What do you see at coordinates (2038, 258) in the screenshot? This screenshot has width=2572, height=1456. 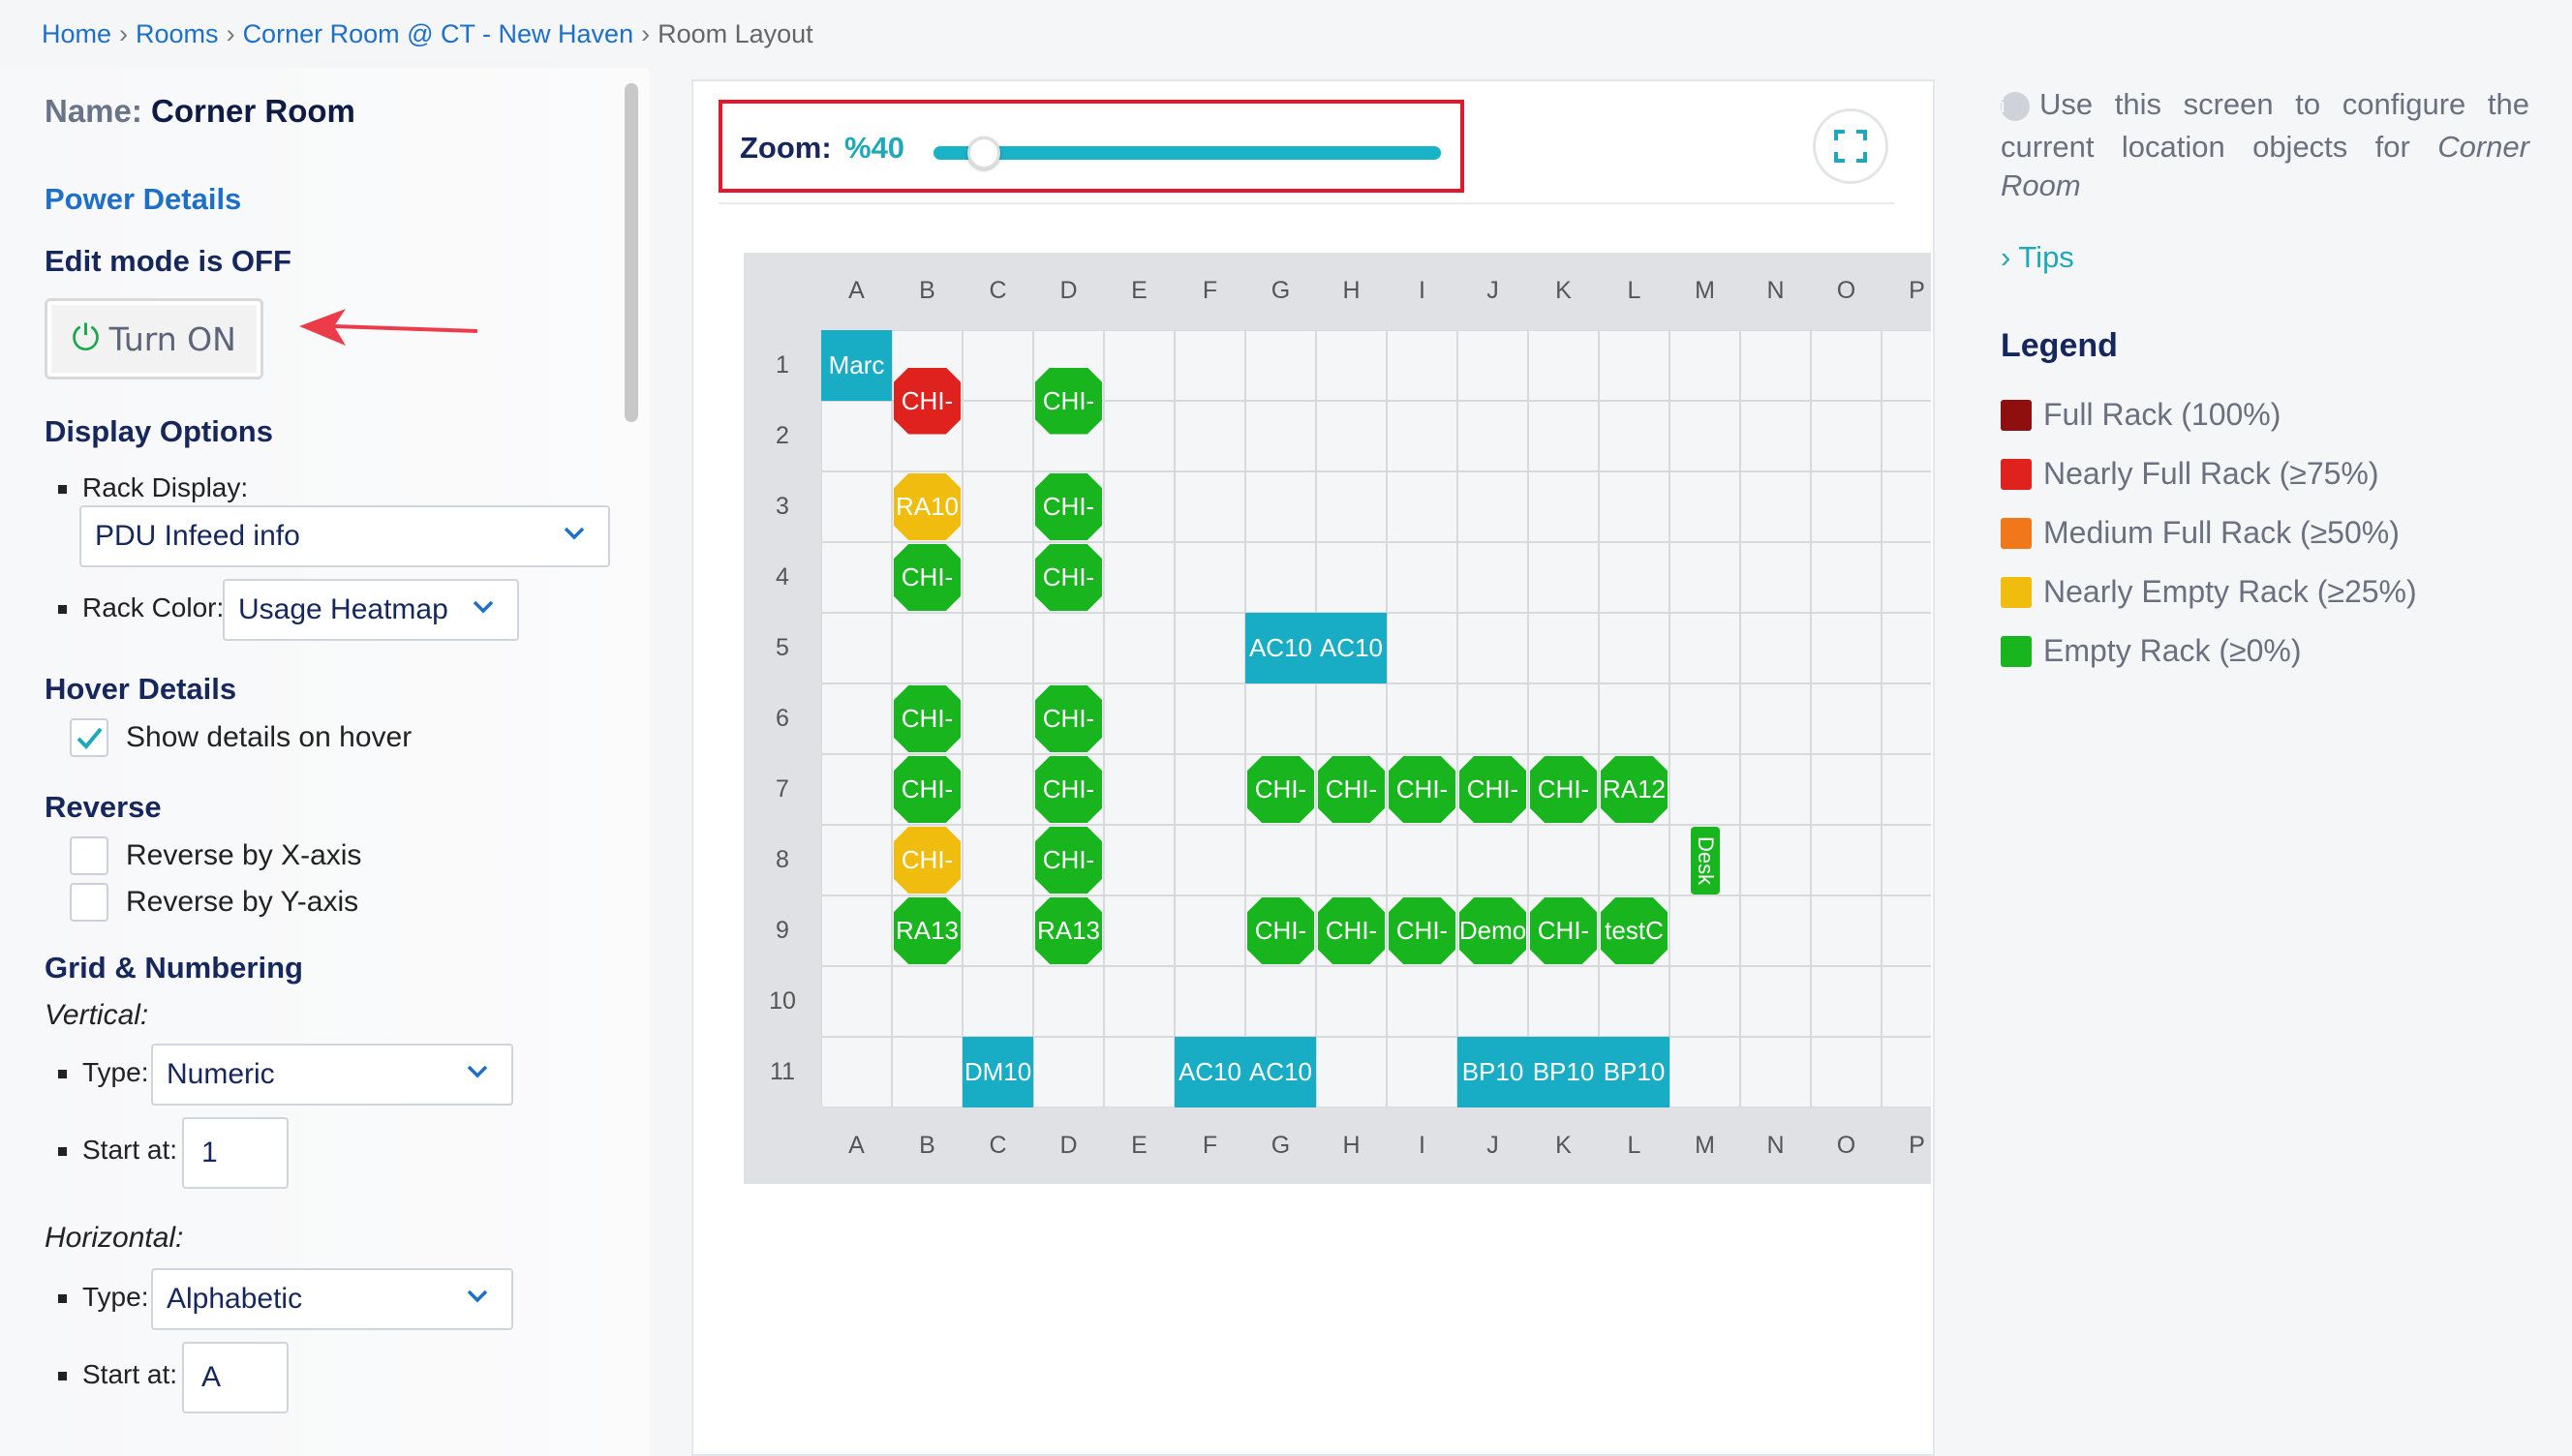 I see `tips-toggle: › Tips` at bounding box center [2038, 258].